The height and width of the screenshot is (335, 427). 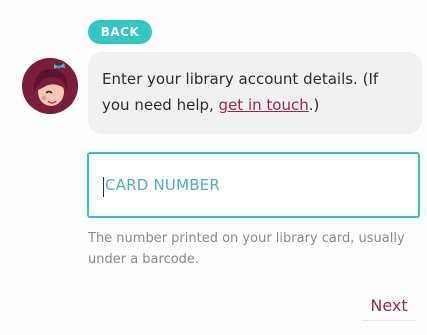 I want to click on message-text-end: .), so click(x=314, y=105).